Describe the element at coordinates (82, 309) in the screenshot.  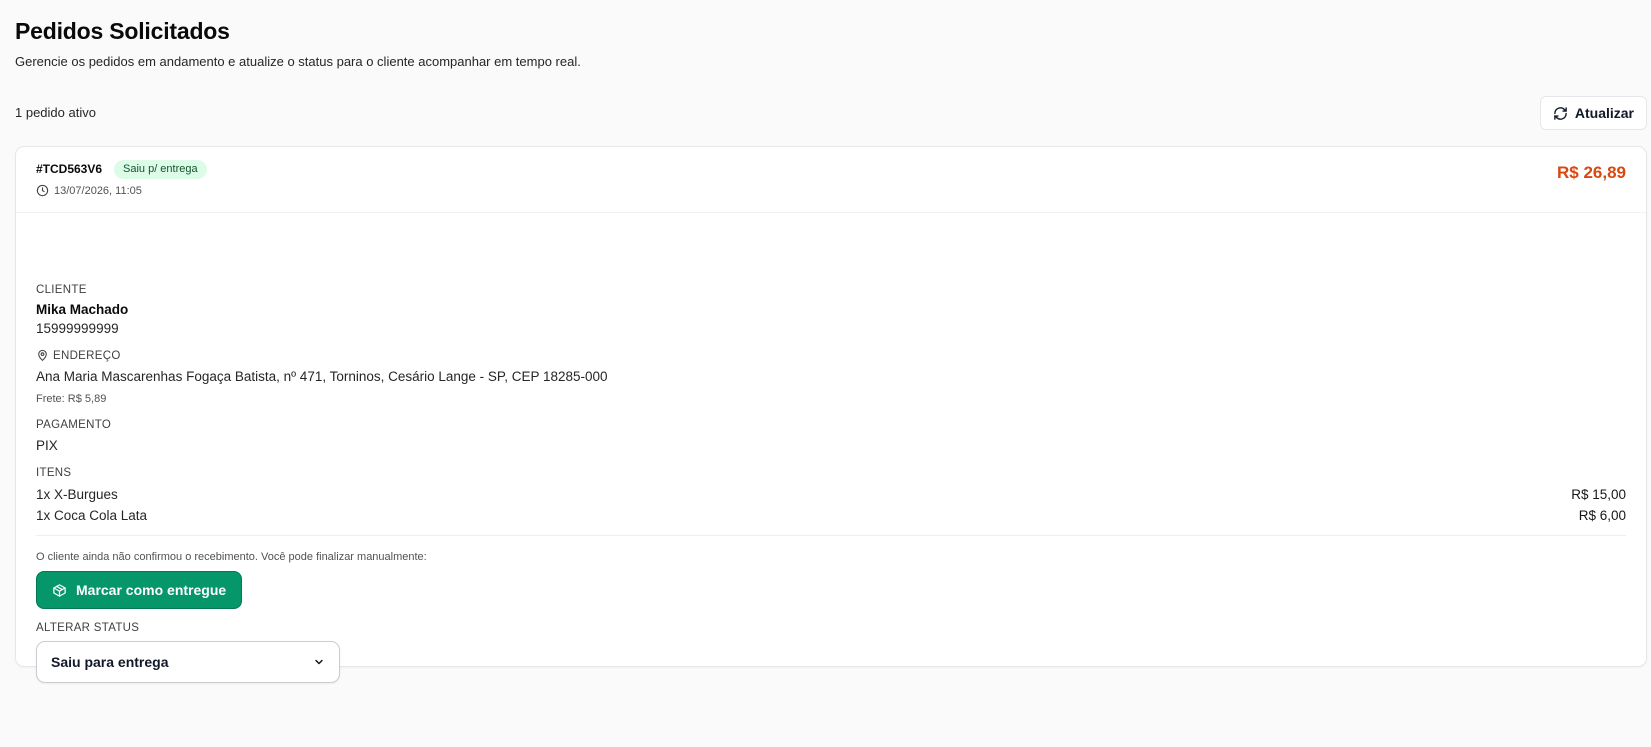
I see `client-name: Mika Machado` at that location.